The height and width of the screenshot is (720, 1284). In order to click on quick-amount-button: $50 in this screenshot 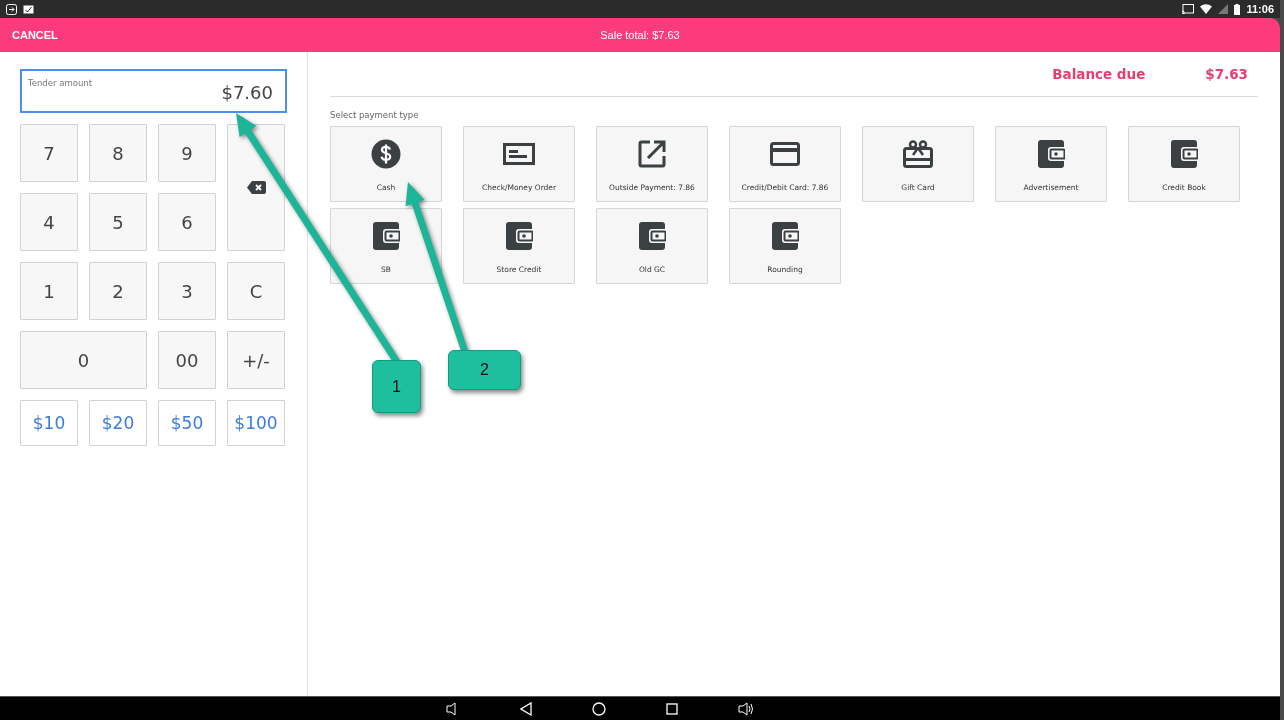, I will do `click(187, 423)`.